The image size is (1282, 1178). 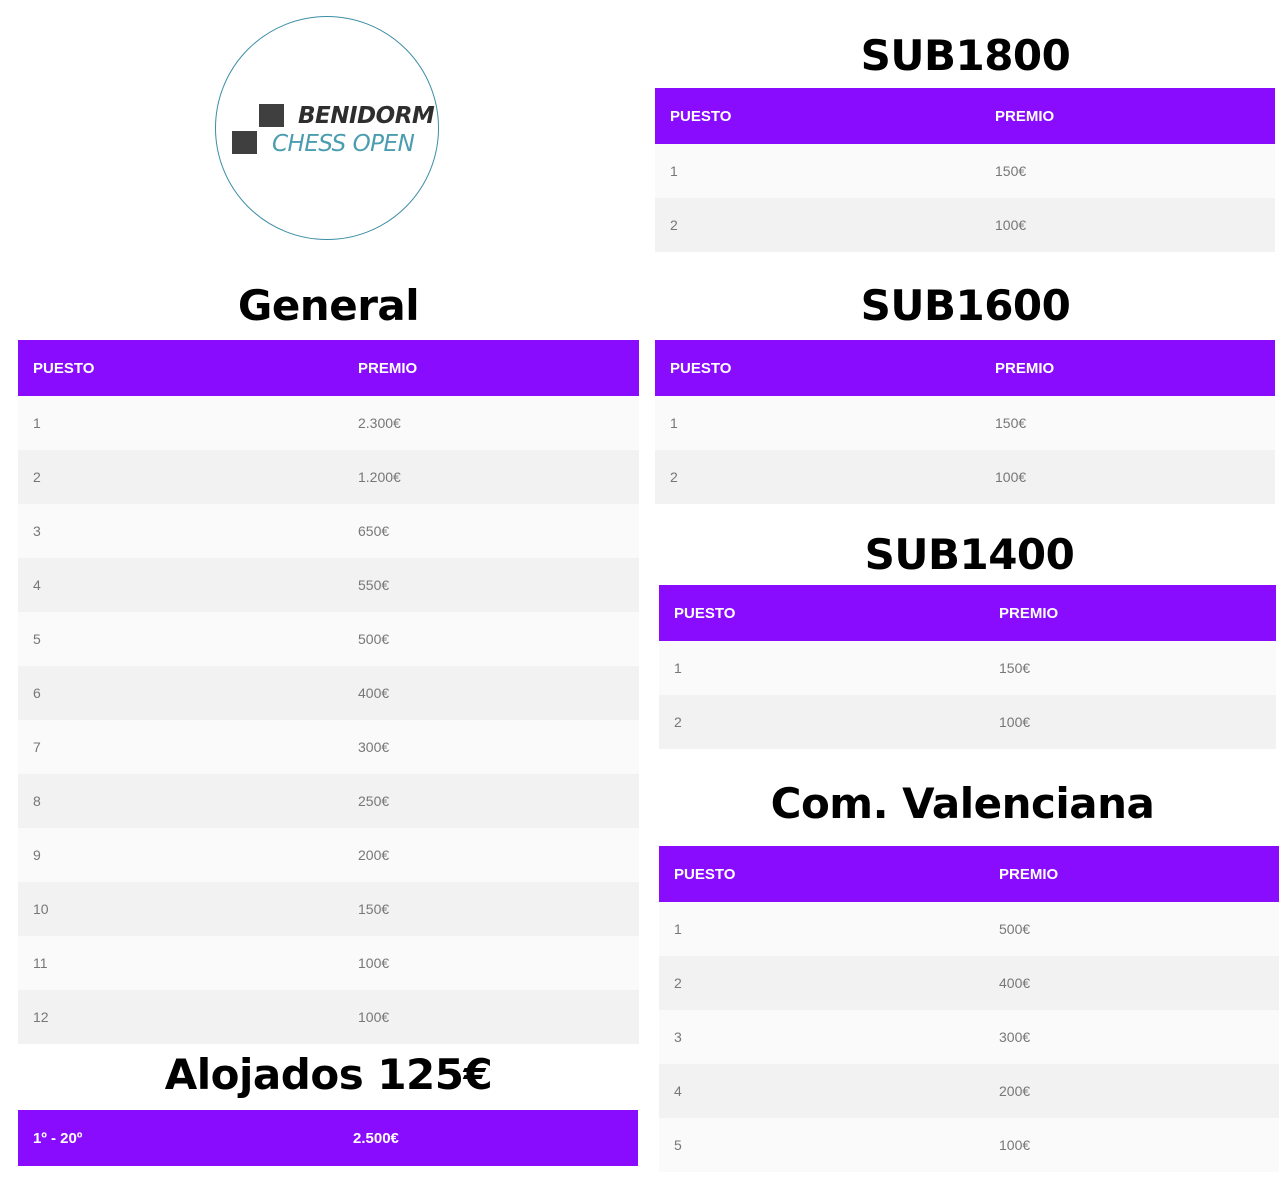 What do you see at coordinates (180, 909) in the screenshot?
I see `puesto-cell: 10` at bounding box center [180, 909].